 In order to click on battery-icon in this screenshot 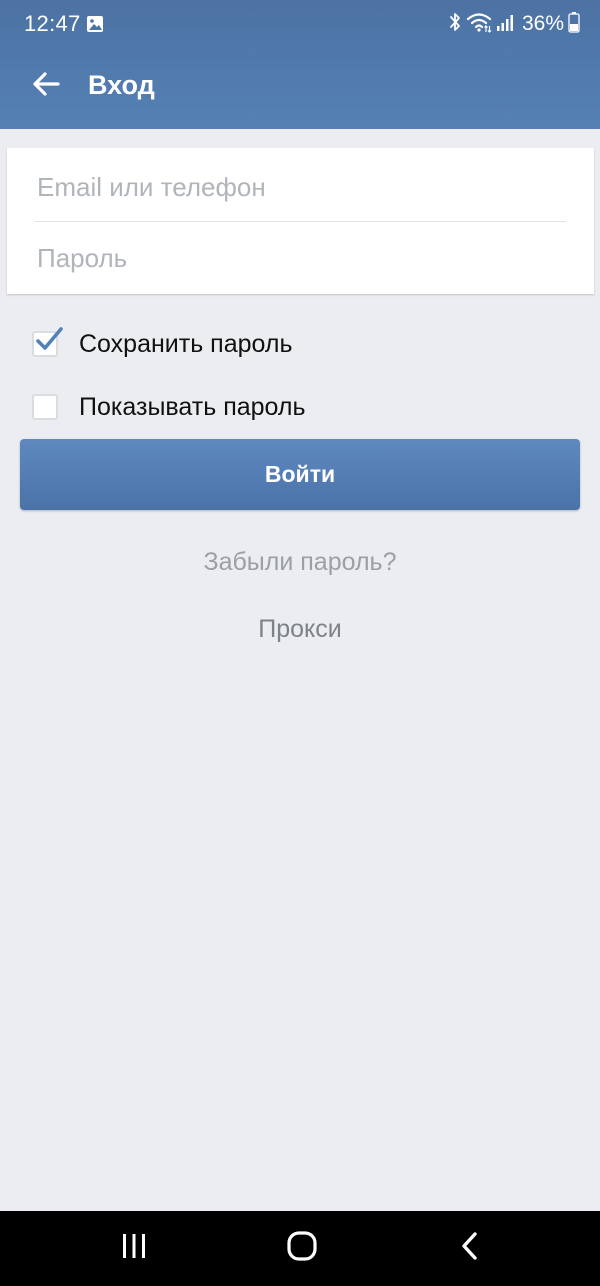, I will do `click(574, 24)`.